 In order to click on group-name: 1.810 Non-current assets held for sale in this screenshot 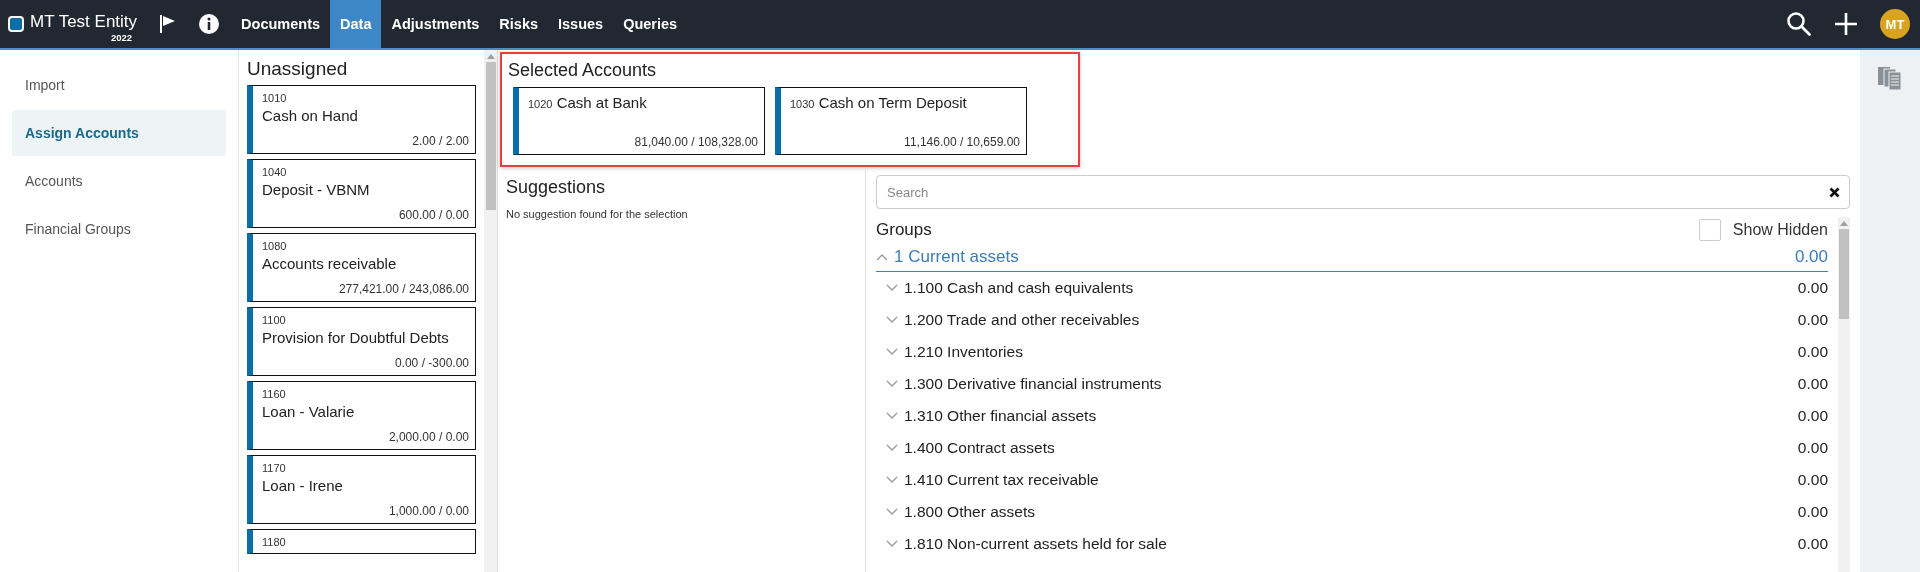, I will do `click(1036, 544)`.